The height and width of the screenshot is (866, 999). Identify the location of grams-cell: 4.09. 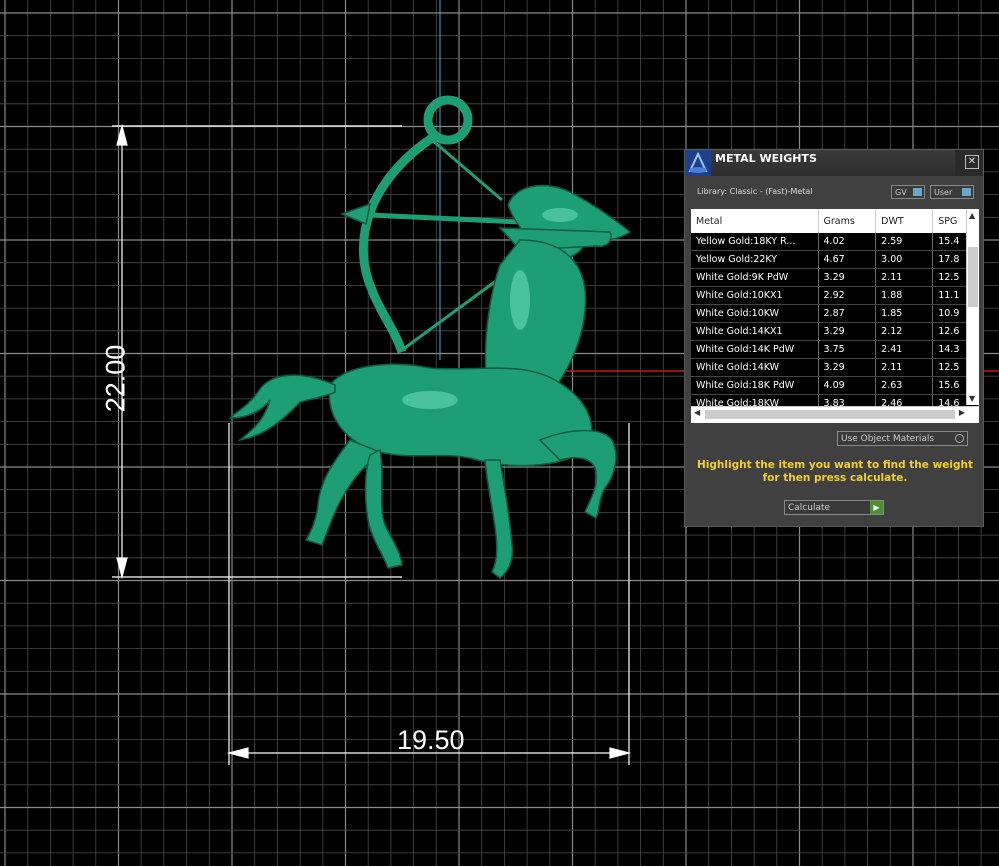
(847, 385).